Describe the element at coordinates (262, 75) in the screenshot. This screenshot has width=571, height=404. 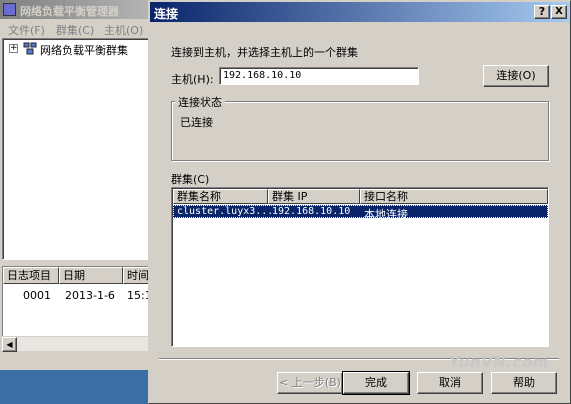
I see `host-input-value: 192.168.10.10` at that location.